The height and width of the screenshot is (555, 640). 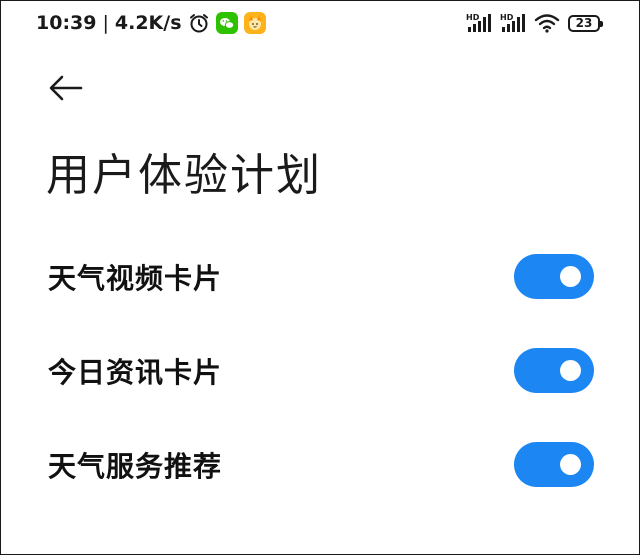 What do you see at coordinates (554, 464) in the screenshot?
I see `weather-service-recommendation-toggle` at bounding box center [554, 464].